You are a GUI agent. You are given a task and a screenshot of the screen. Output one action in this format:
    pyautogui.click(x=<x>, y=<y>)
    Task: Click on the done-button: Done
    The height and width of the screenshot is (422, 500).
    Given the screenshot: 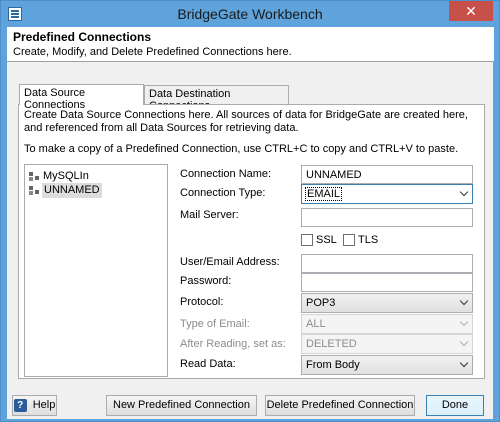 What is the action you would take?
    pyautogui.click(x=455, y=405)
    